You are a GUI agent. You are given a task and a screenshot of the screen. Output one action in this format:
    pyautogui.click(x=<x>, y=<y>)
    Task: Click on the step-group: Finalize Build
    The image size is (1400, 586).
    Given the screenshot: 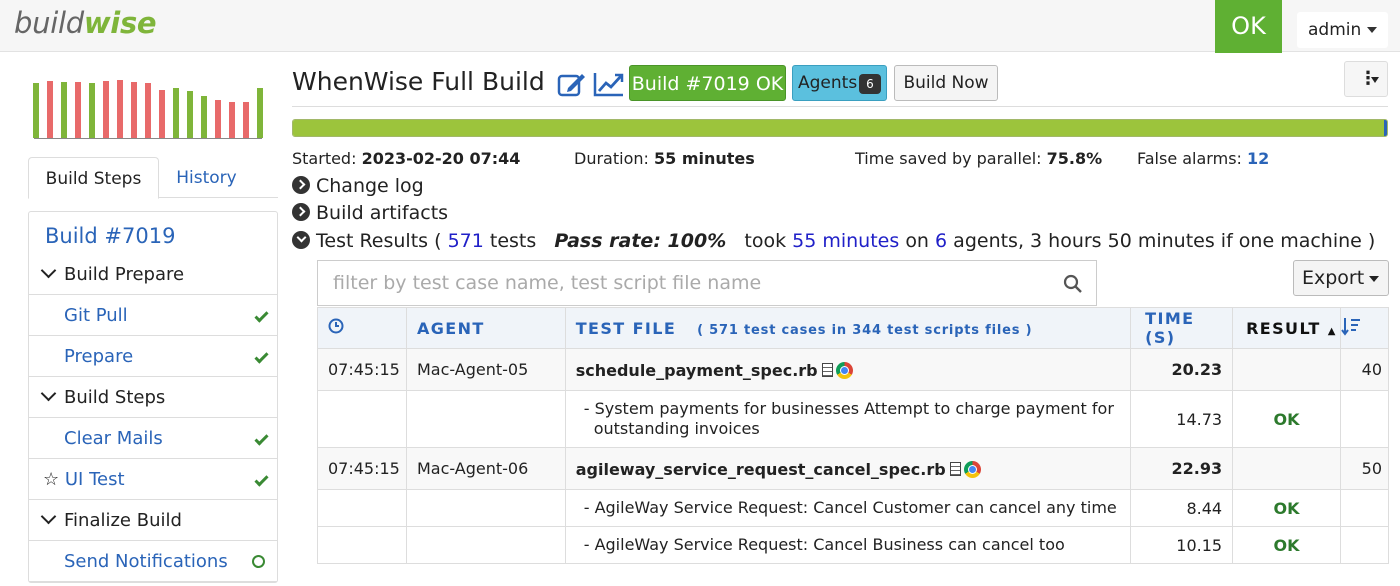 What is the action you would take?
    pyautogui.click(x=153, y=520)
    